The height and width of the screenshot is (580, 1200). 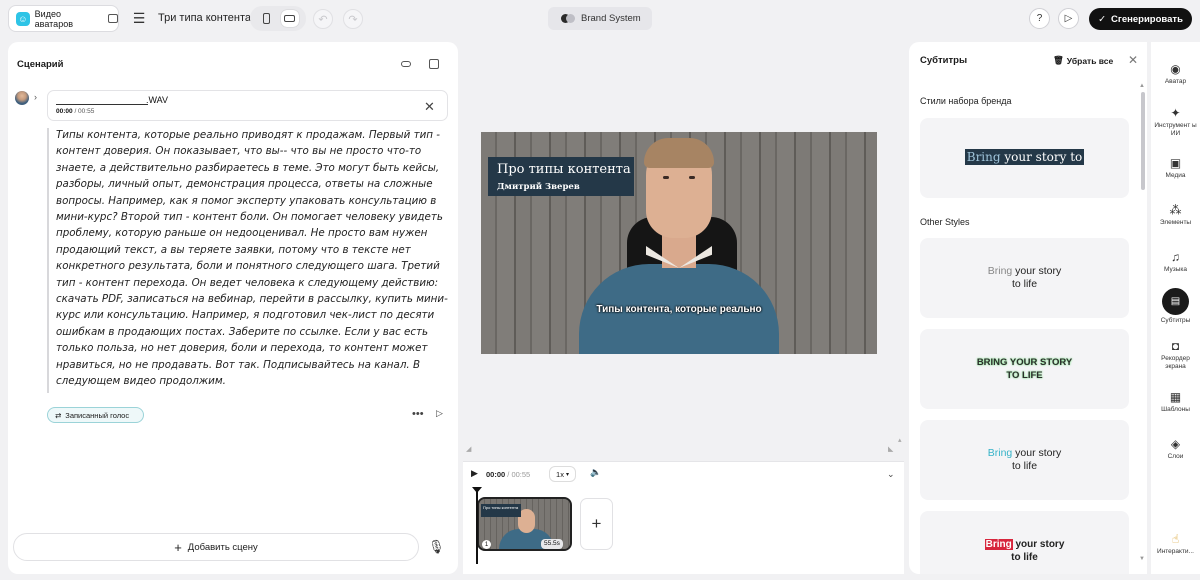 I want to click on audio-time: 00:00 / 00:55, so click(x=75, y=111).